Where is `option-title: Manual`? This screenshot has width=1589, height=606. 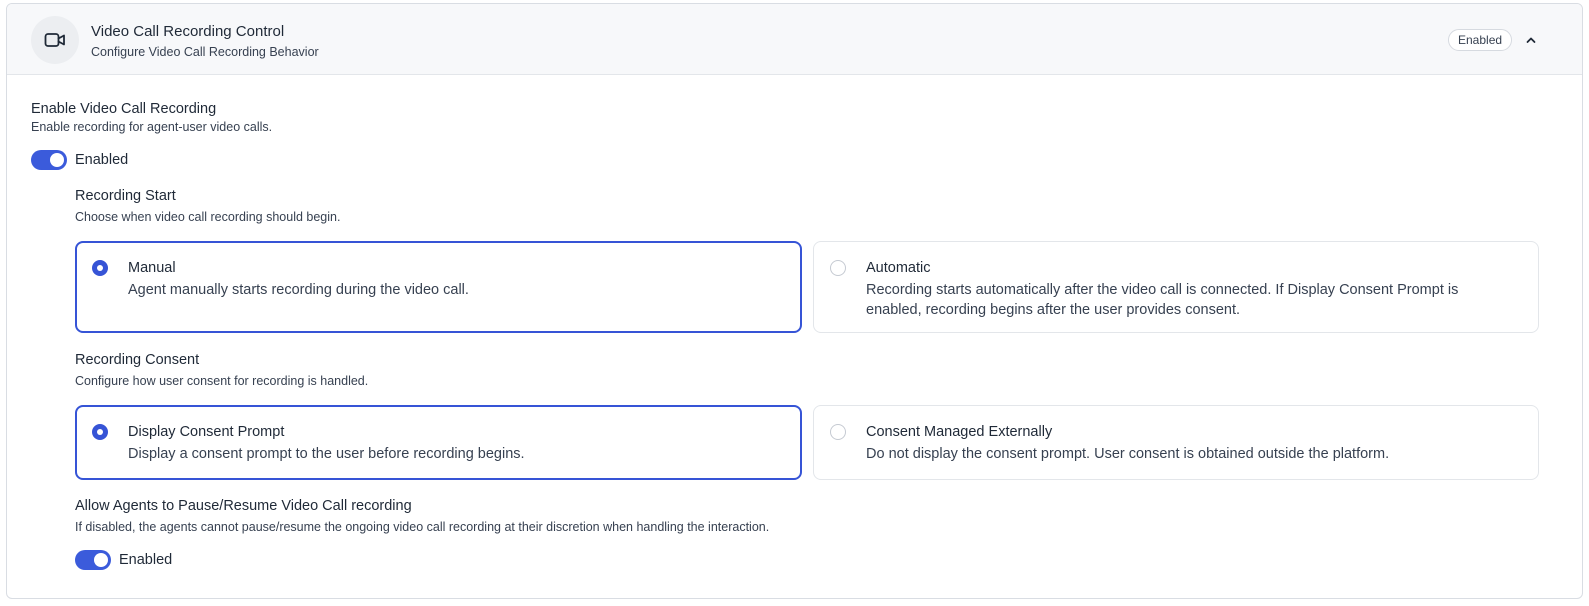 option-title: Manual is located at coordinates (152, 268).